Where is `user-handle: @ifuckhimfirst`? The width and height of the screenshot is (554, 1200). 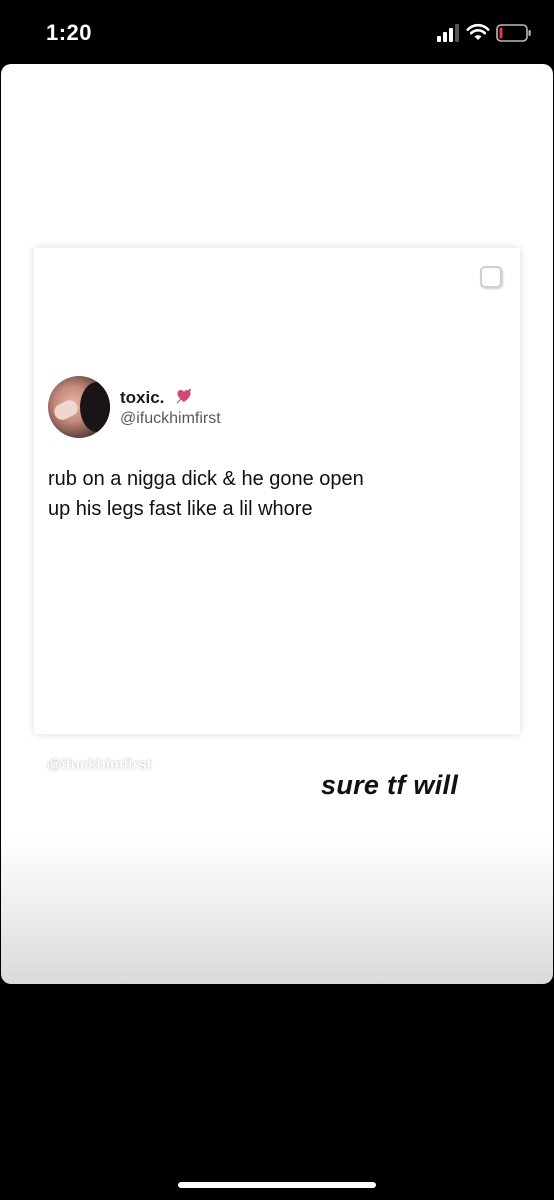 user-handle: @ifuckhimfirst is located at coordinates (170, 418).